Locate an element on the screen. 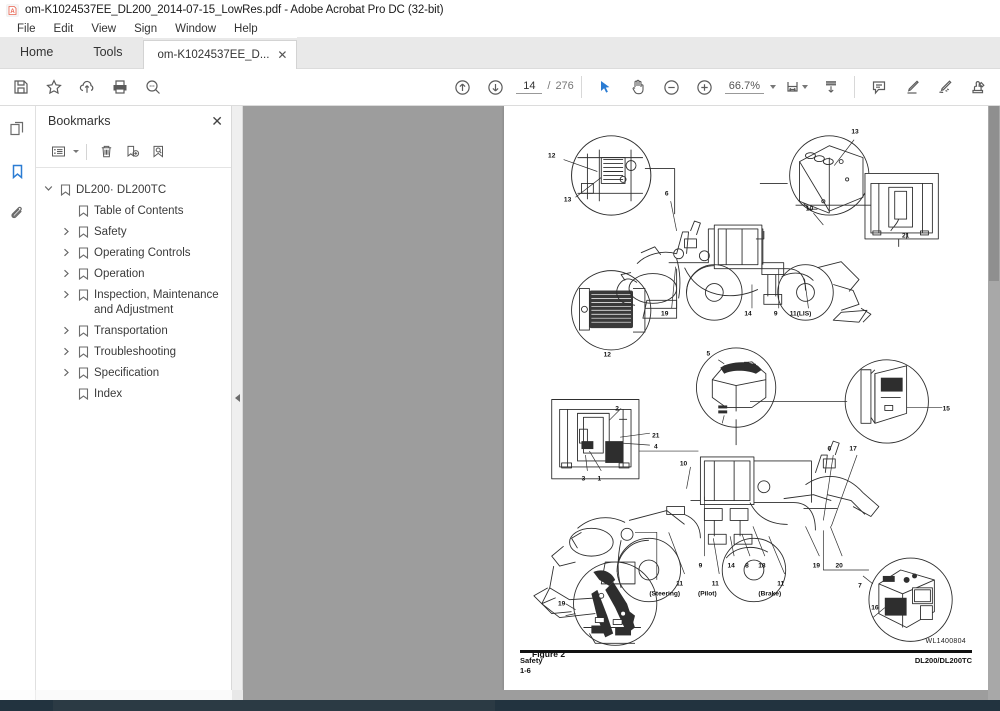  new-bookmark-icon is located at coordinates (132, 152).